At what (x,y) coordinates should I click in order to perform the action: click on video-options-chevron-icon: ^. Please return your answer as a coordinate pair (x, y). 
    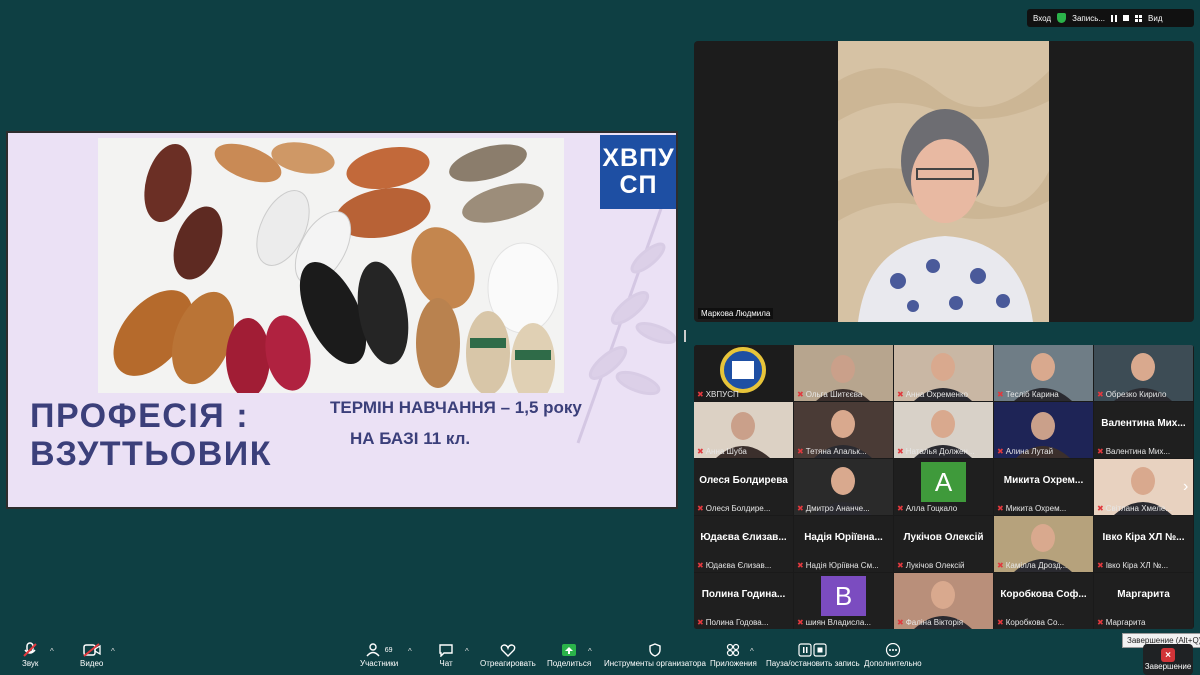
    Looking at the image, I should click on (113, 651).